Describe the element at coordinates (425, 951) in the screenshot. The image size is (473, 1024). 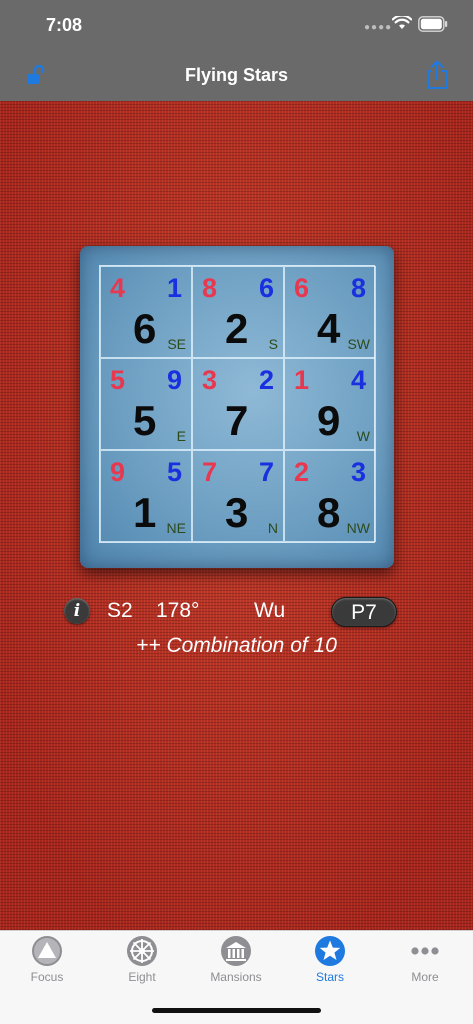
I see `more-icon` at that location.